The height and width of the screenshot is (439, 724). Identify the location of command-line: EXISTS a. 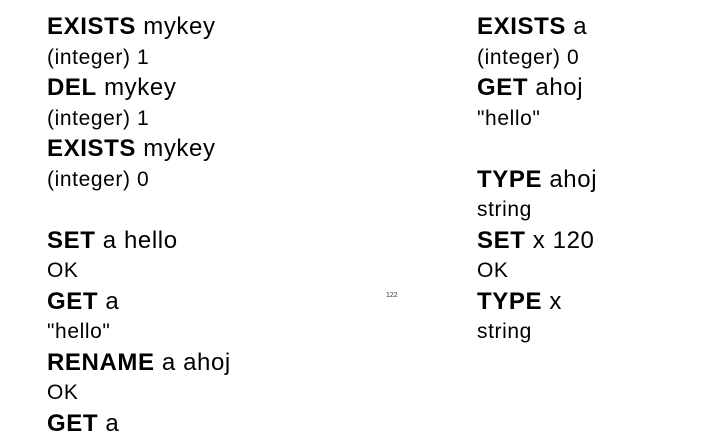
(537, 27).